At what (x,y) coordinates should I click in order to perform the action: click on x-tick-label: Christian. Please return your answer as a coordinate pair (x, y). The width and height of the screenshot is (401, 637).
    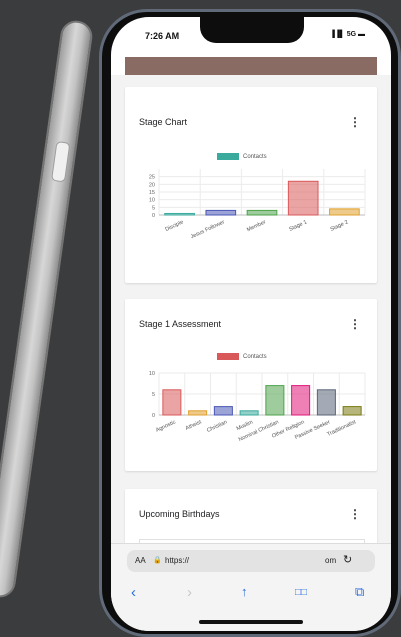
    Looking at the image, I should click on (217, 426).